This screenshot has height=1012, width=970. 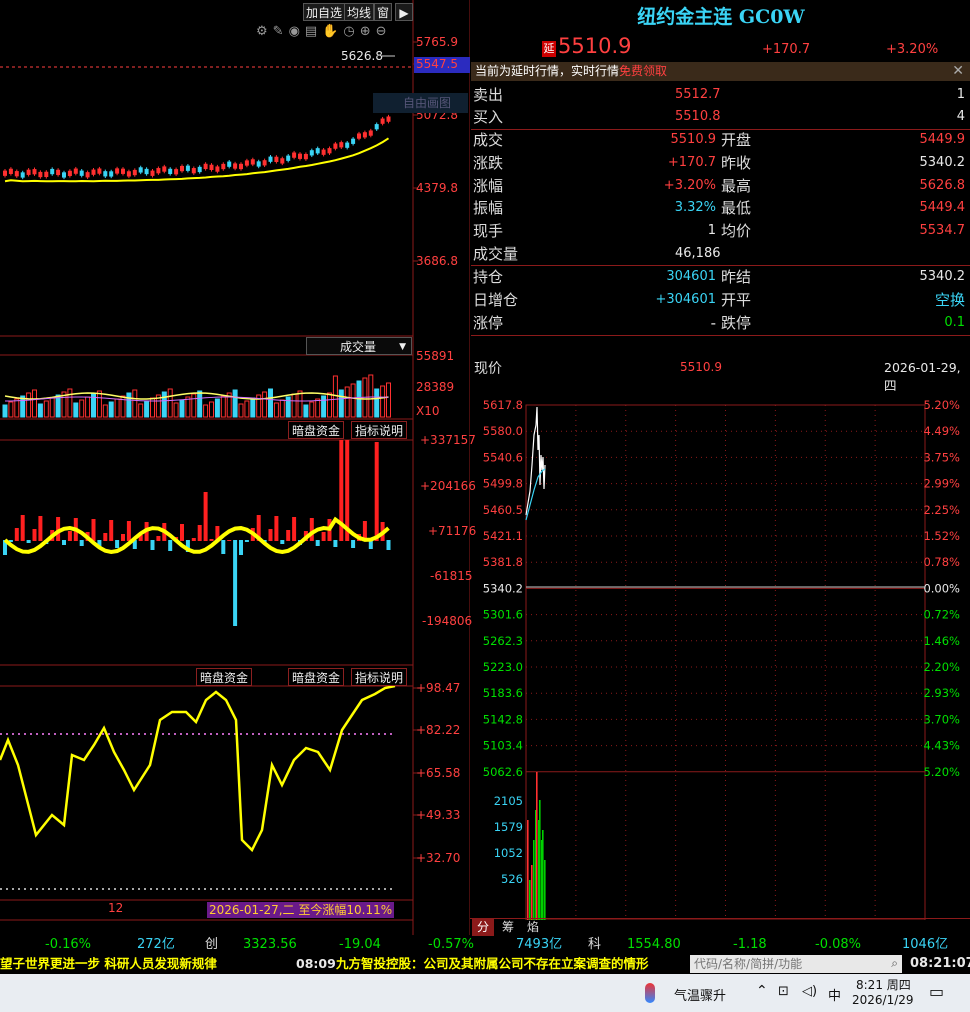 What do you see at coordinates (351, 31) in the screenshot?
I see `clock-icon: ◷` at bounding box center [351, 31].